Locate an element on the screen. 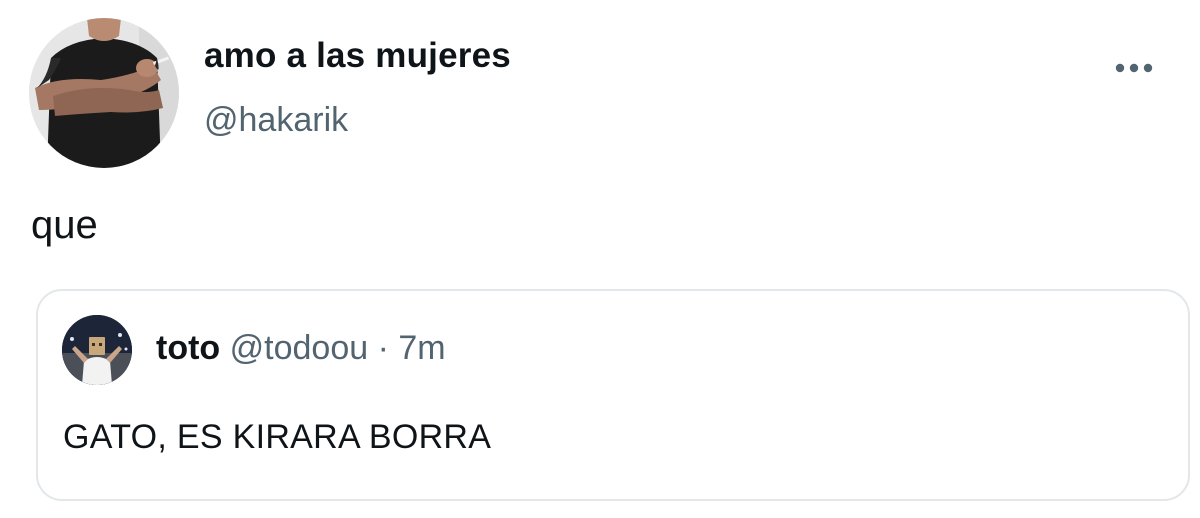 The image size is (1200, 518). author-handle: @hakarik is located at coordinates (276, 120).